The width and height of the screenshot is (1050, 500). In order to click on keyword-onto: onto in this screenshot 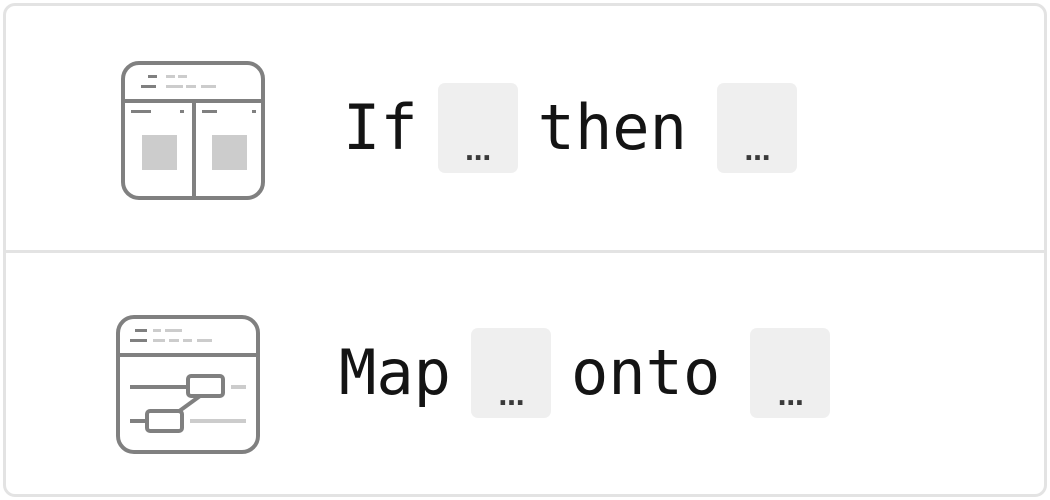, I will do `click(645, 372)`.